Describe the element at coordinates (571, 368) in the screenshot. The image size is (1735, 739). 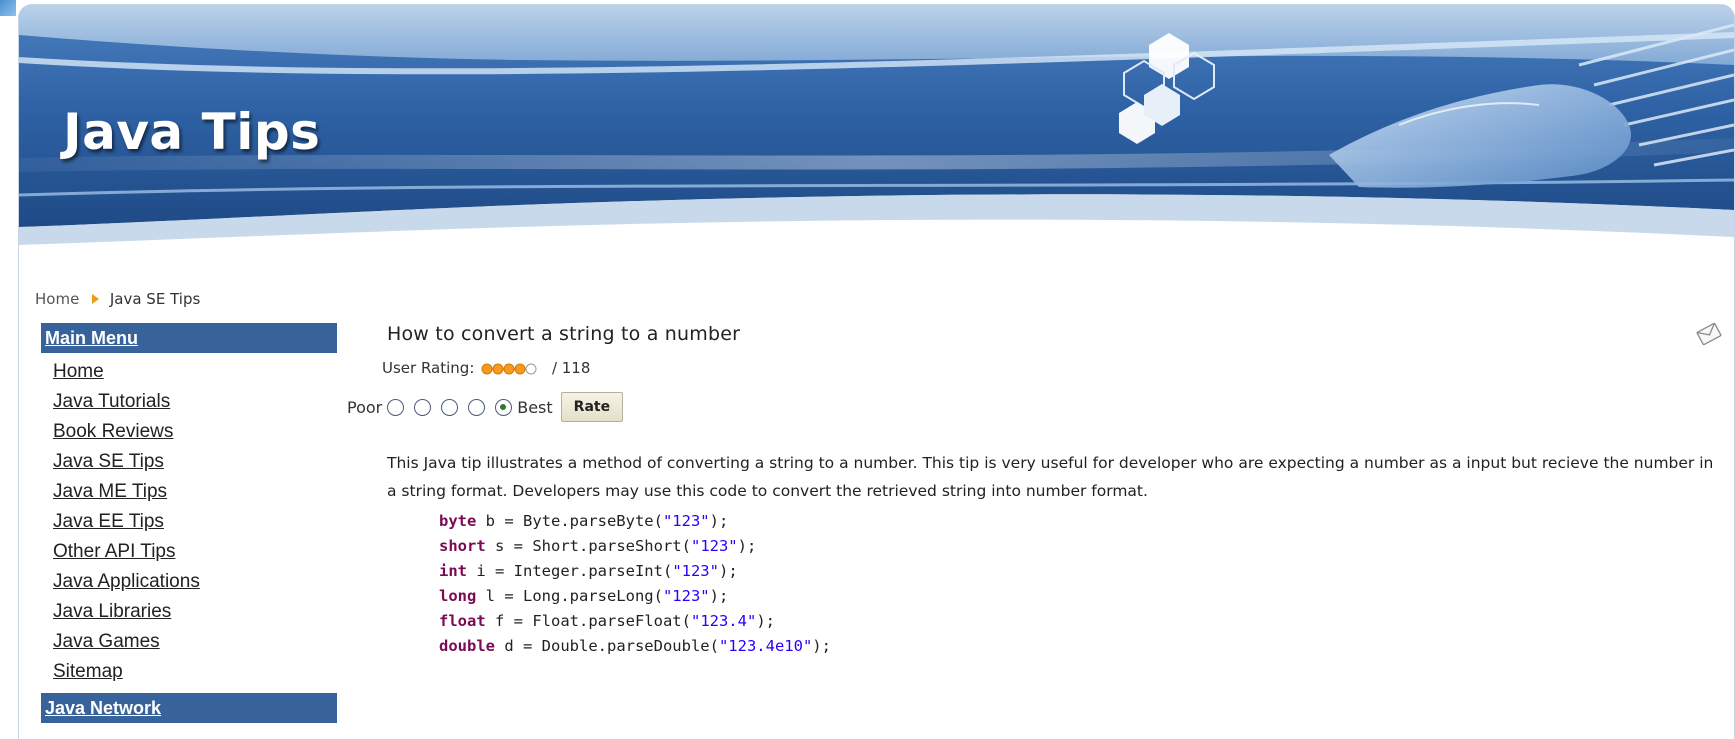
I see `rating-count: / 118` at that location.